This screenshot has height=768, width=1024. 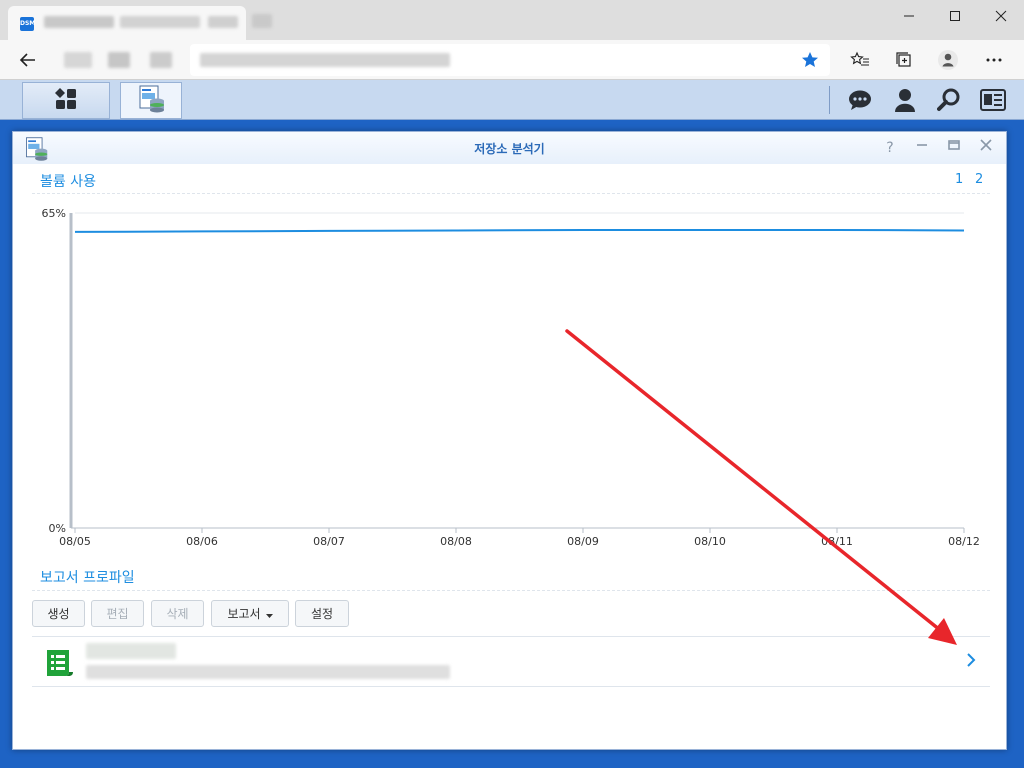 I want to click on more-icon, so click(x=994, y=60).